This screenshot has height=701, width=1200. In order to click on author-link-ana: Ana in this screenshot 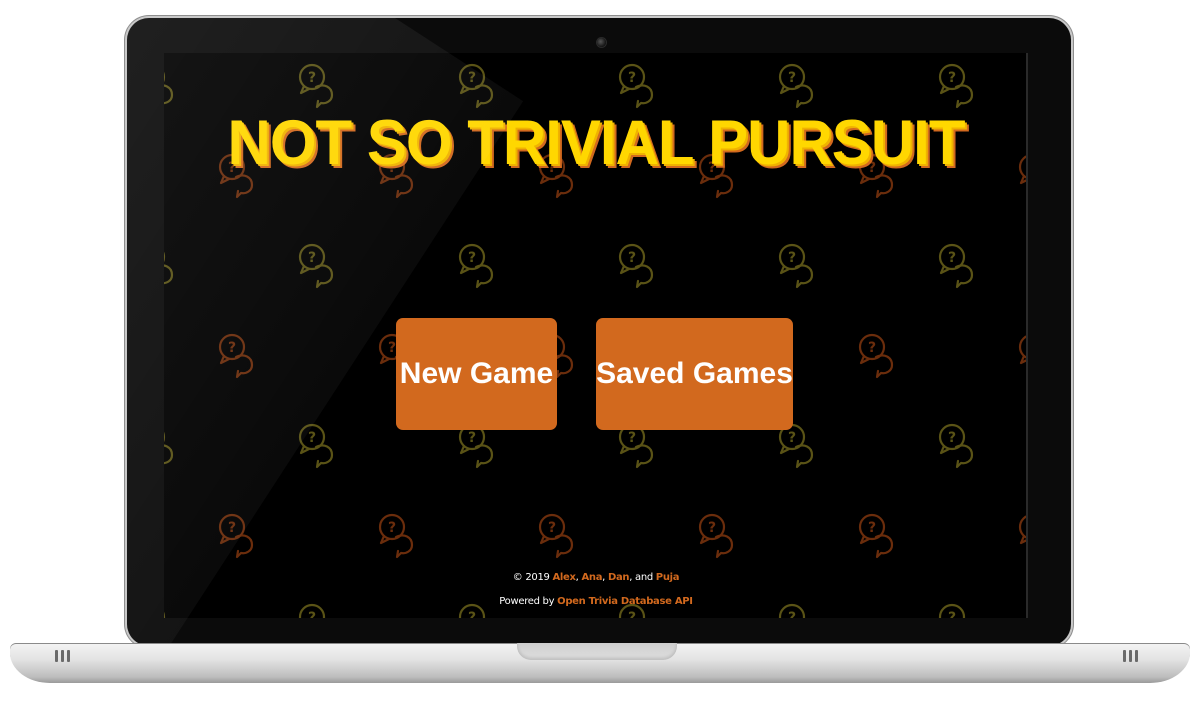, I will do `click(591, 577)`.